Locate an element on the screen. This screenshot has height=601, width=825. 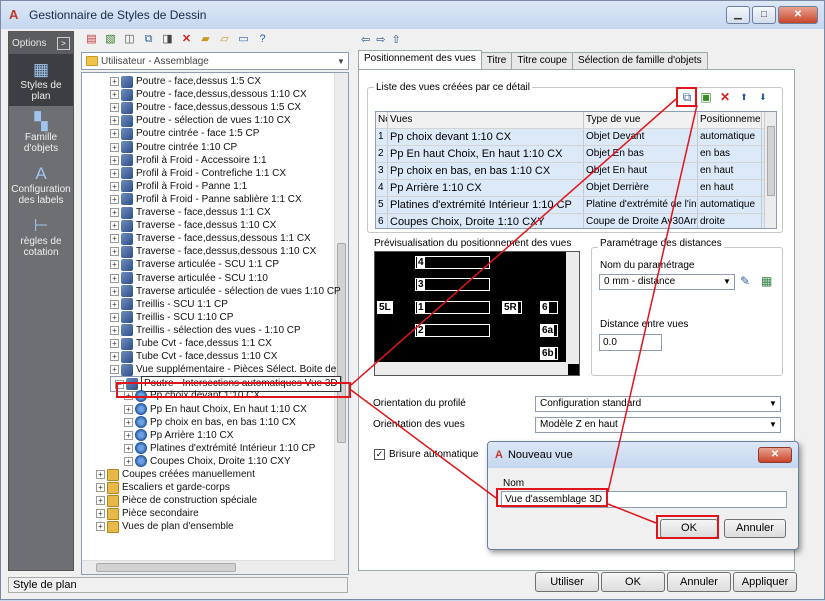
table-cell: Objet Derrière is located at coordinates (641, 188).